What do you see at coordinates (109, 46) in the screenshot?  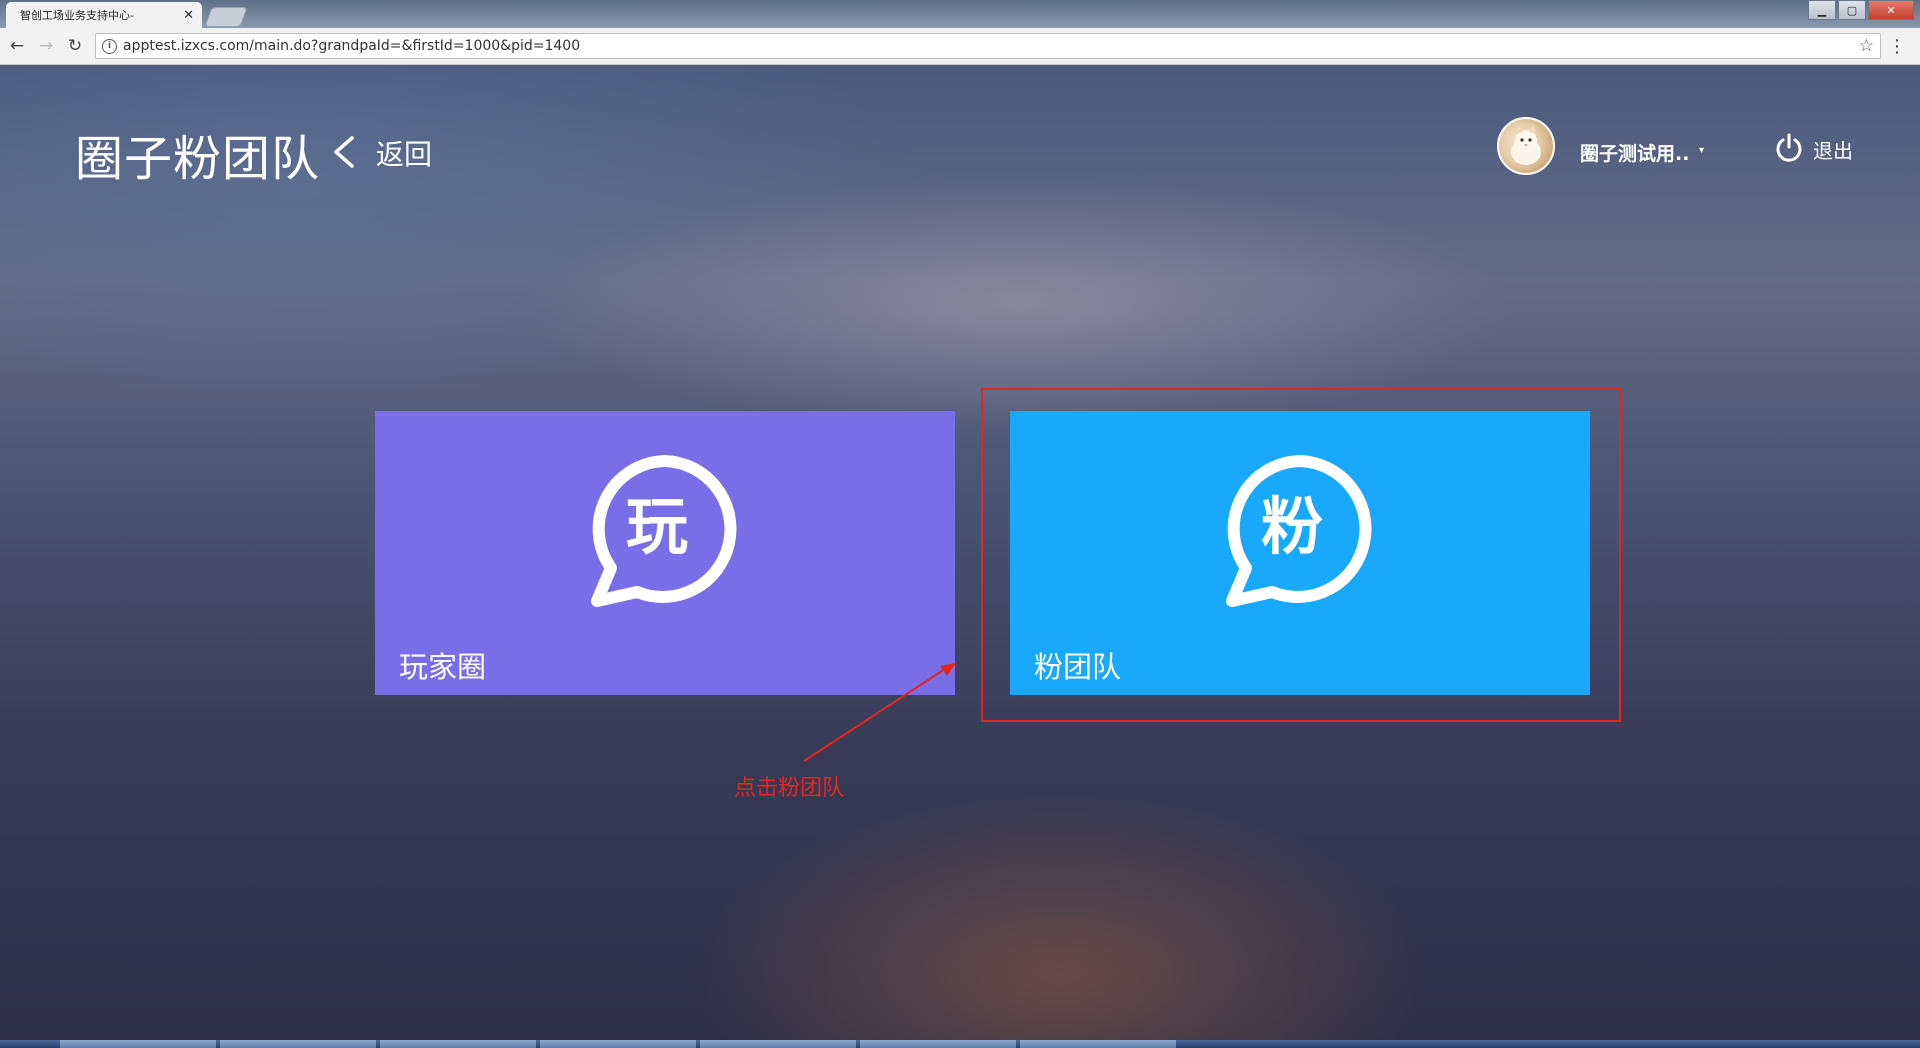 I see `site-info-icon: i` at bounding box center [109, 46].